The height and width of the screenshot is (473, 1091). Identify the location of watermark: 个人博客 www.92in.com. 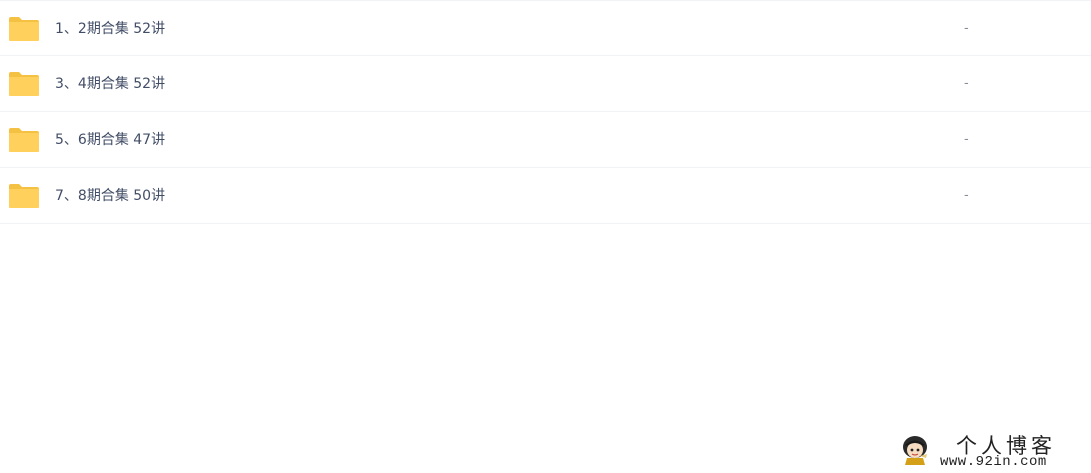
(991, 450).